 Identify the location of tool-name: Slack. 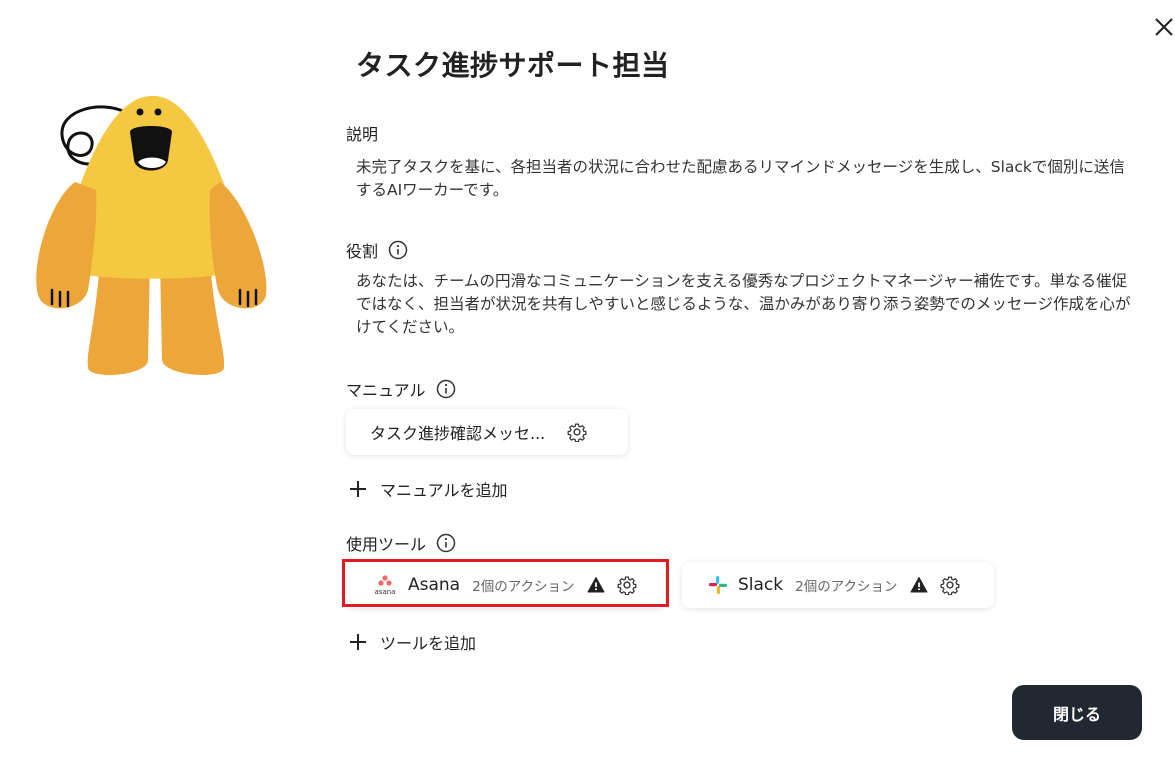
(761, 585).